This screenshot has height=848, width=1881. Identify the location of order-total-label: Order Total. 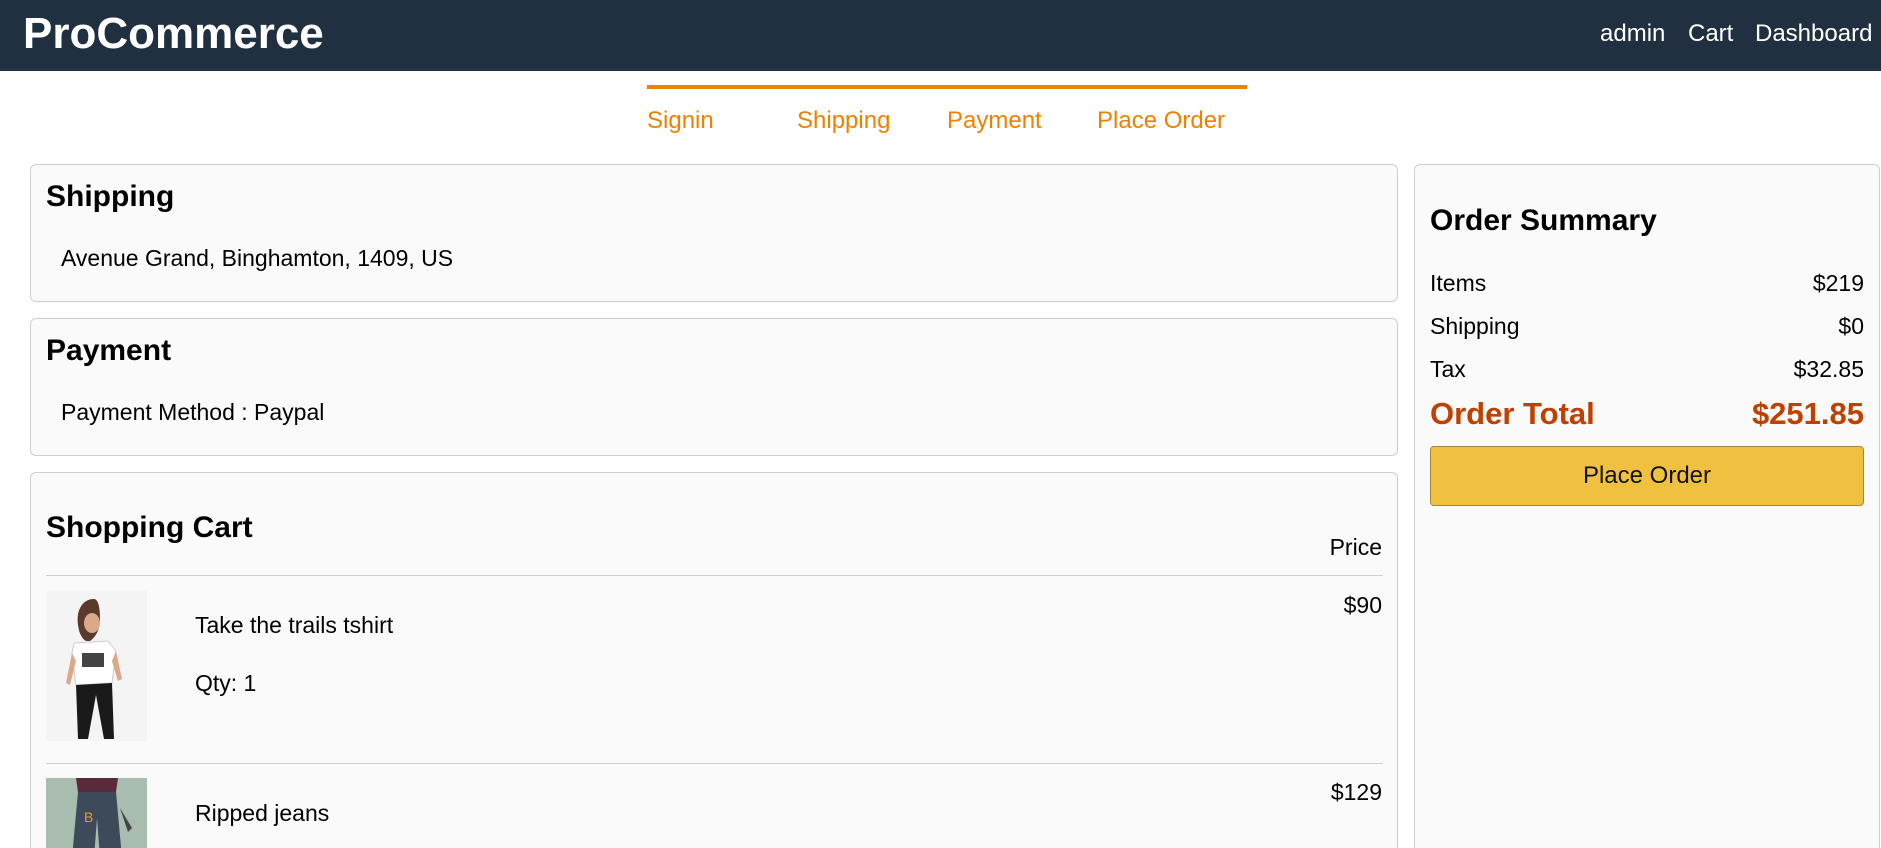
(1512, 413).